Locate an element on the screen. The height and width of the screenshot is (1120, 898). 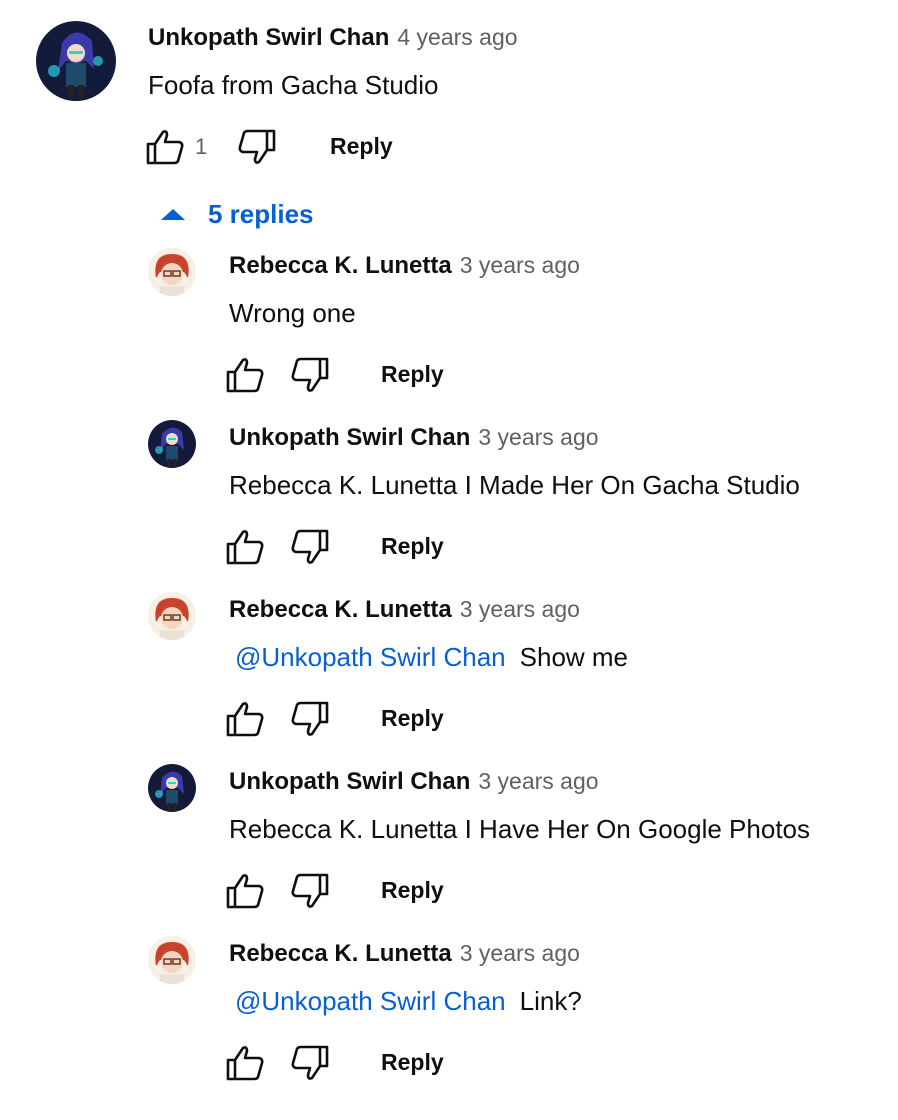
reply-text: @Unkopath Swirl Chan Show me is located at coordinates (431, 657).